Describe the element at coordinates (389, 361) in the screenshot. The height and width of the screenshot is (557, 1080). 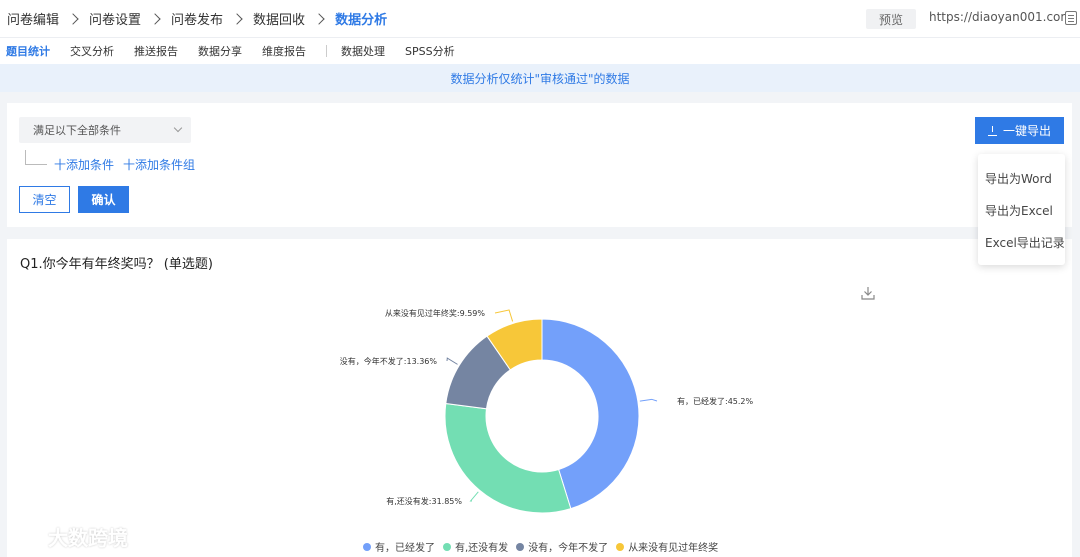
I see `slice-data-label: 没有，今年不发了:13.36%` at that location.